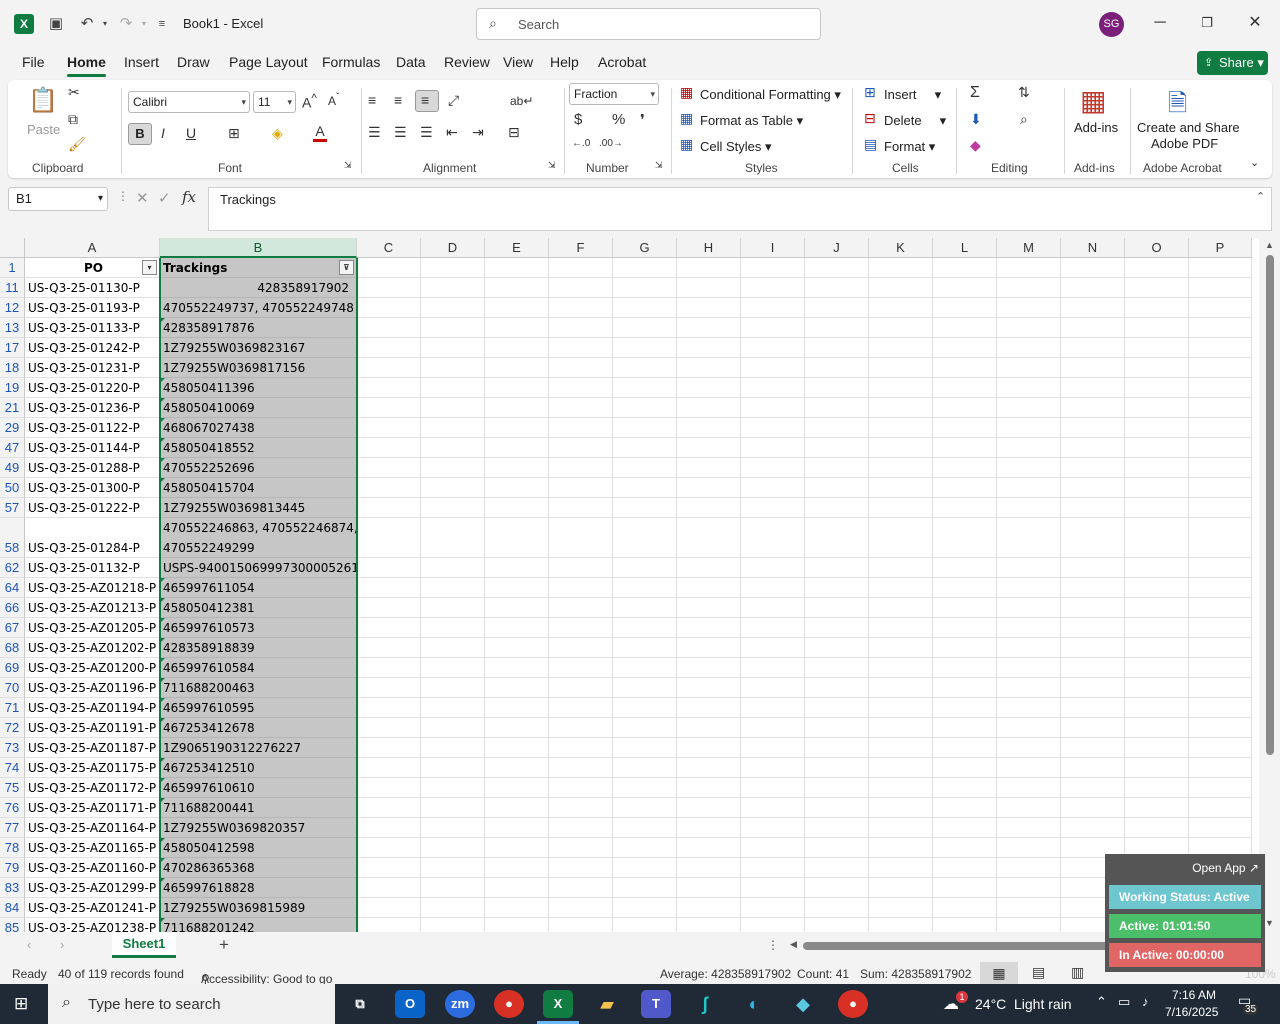 This screenshot has width=1280, height=1024. What do you see at coordinates (92, 648) in the screenshot?
I see `po-cell: US-Q3-25-AZ01202-P` at bounding box center [92, 648].